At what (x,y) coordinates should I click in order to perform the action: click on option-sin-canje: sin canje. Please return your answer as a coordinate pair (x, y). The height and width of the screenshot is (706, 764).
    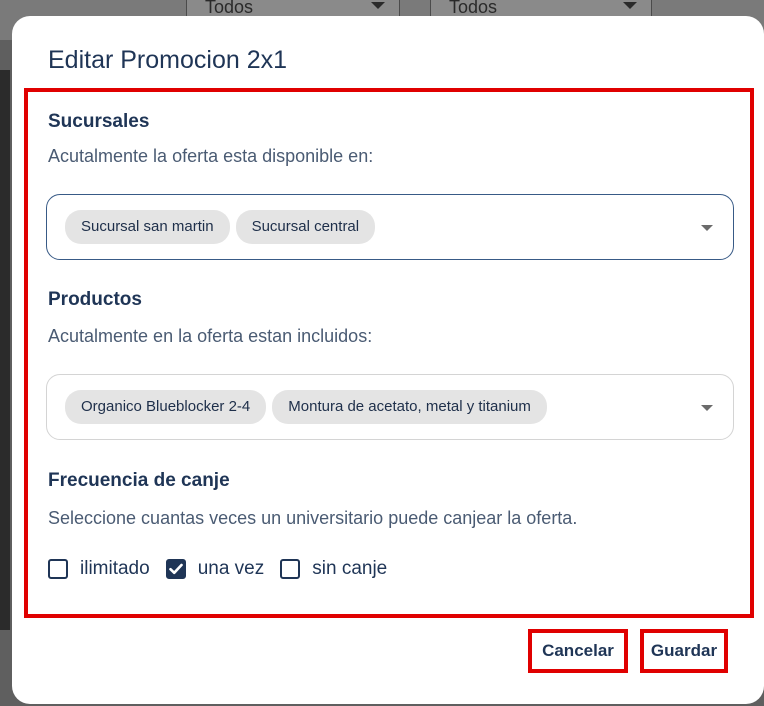
    Looking at the image, I should click on (333, 569).